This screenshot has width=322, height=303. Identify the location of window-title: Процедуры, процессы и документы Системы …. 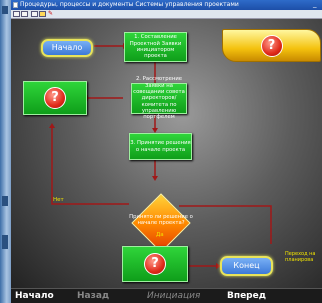
(129, 4).